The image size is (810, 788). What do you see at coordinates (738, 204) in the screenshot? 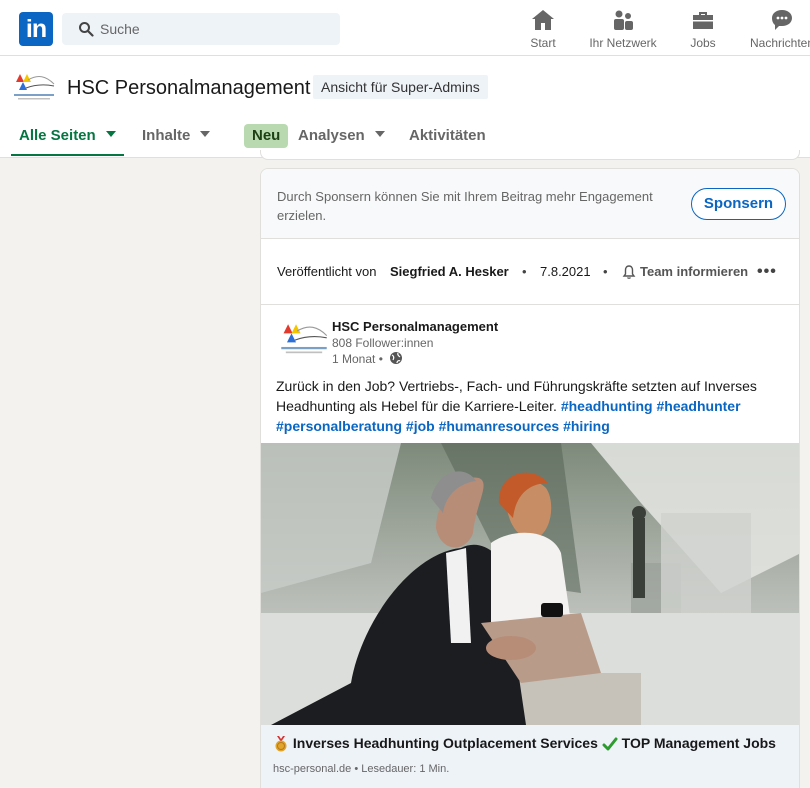
I see `sponsor-button: Sponsern` at bounding box center [738, 204].